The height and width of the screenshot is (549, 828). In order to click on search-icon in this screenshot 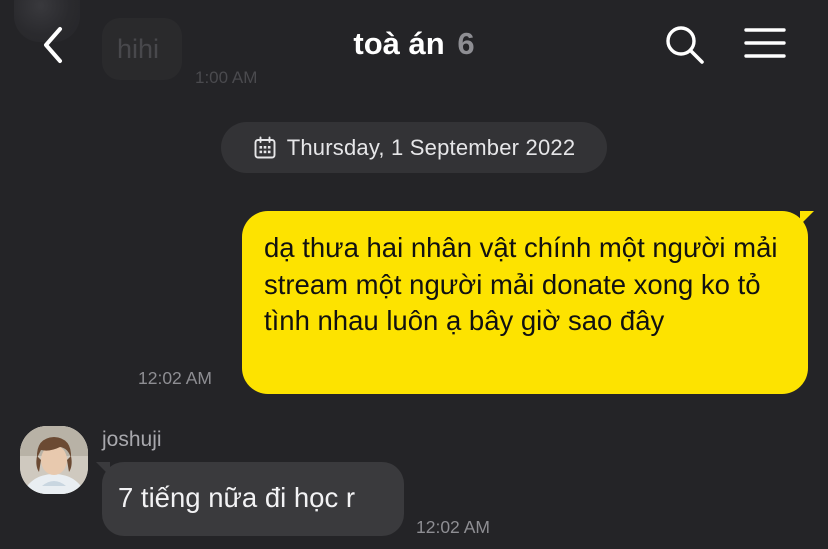, I will do `click(685, 45)`.